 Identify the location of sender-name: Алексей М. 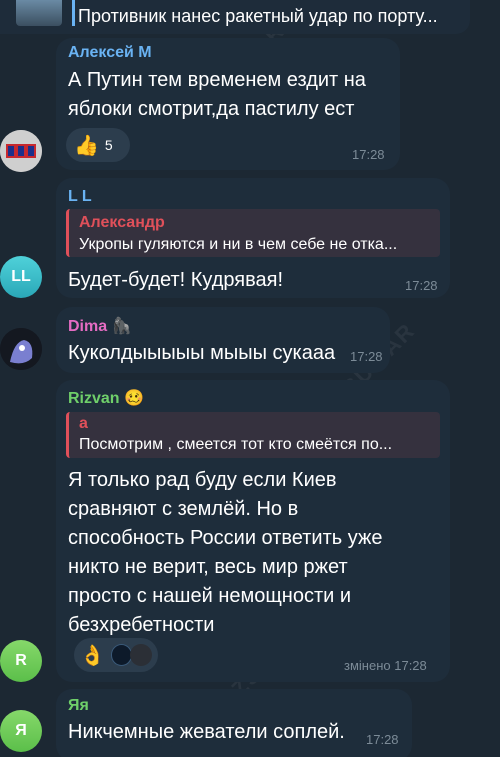
(110, 53).